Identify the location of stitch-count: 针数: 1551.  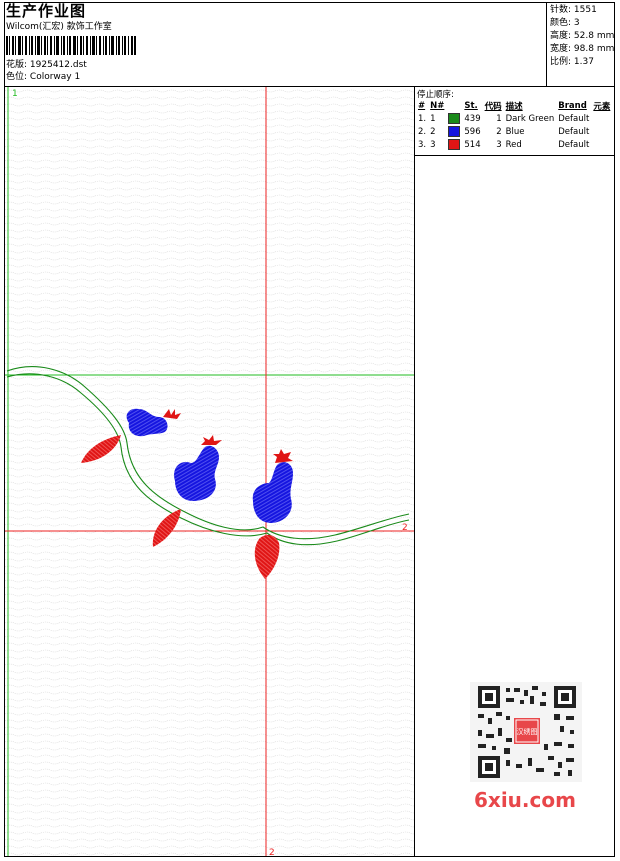
(582, 10).